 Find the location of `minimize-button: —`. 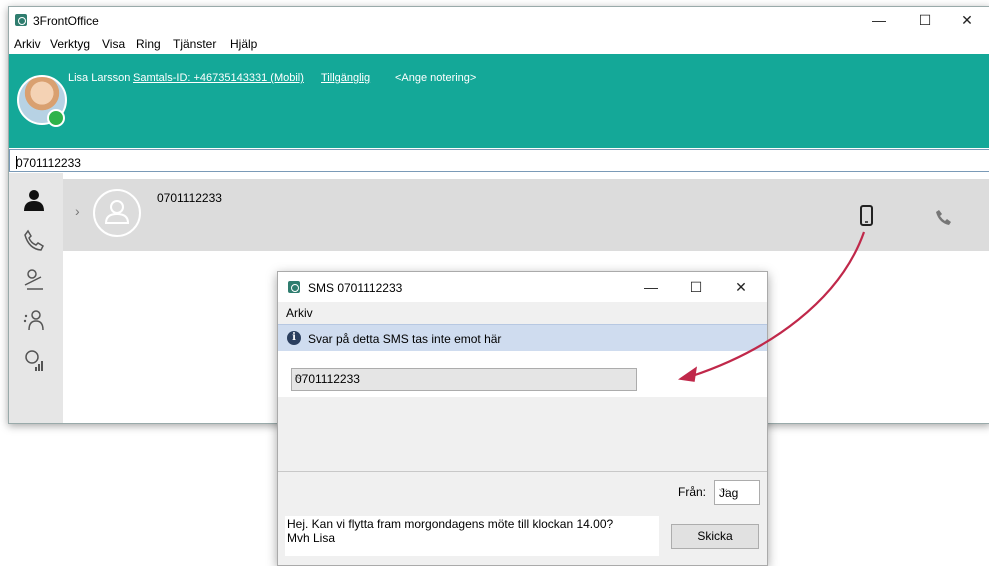

minimize-button: — is located at coordinates (879, 20).